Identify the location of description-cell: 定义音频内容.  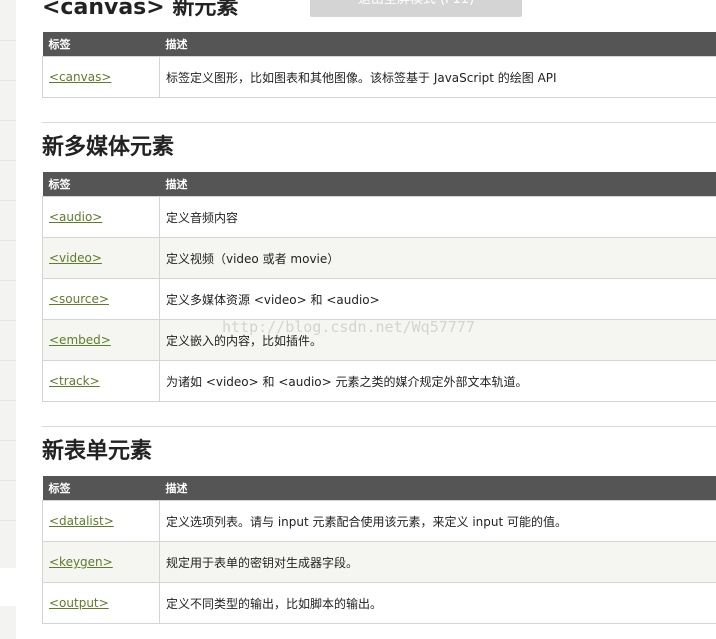
(437, 217).